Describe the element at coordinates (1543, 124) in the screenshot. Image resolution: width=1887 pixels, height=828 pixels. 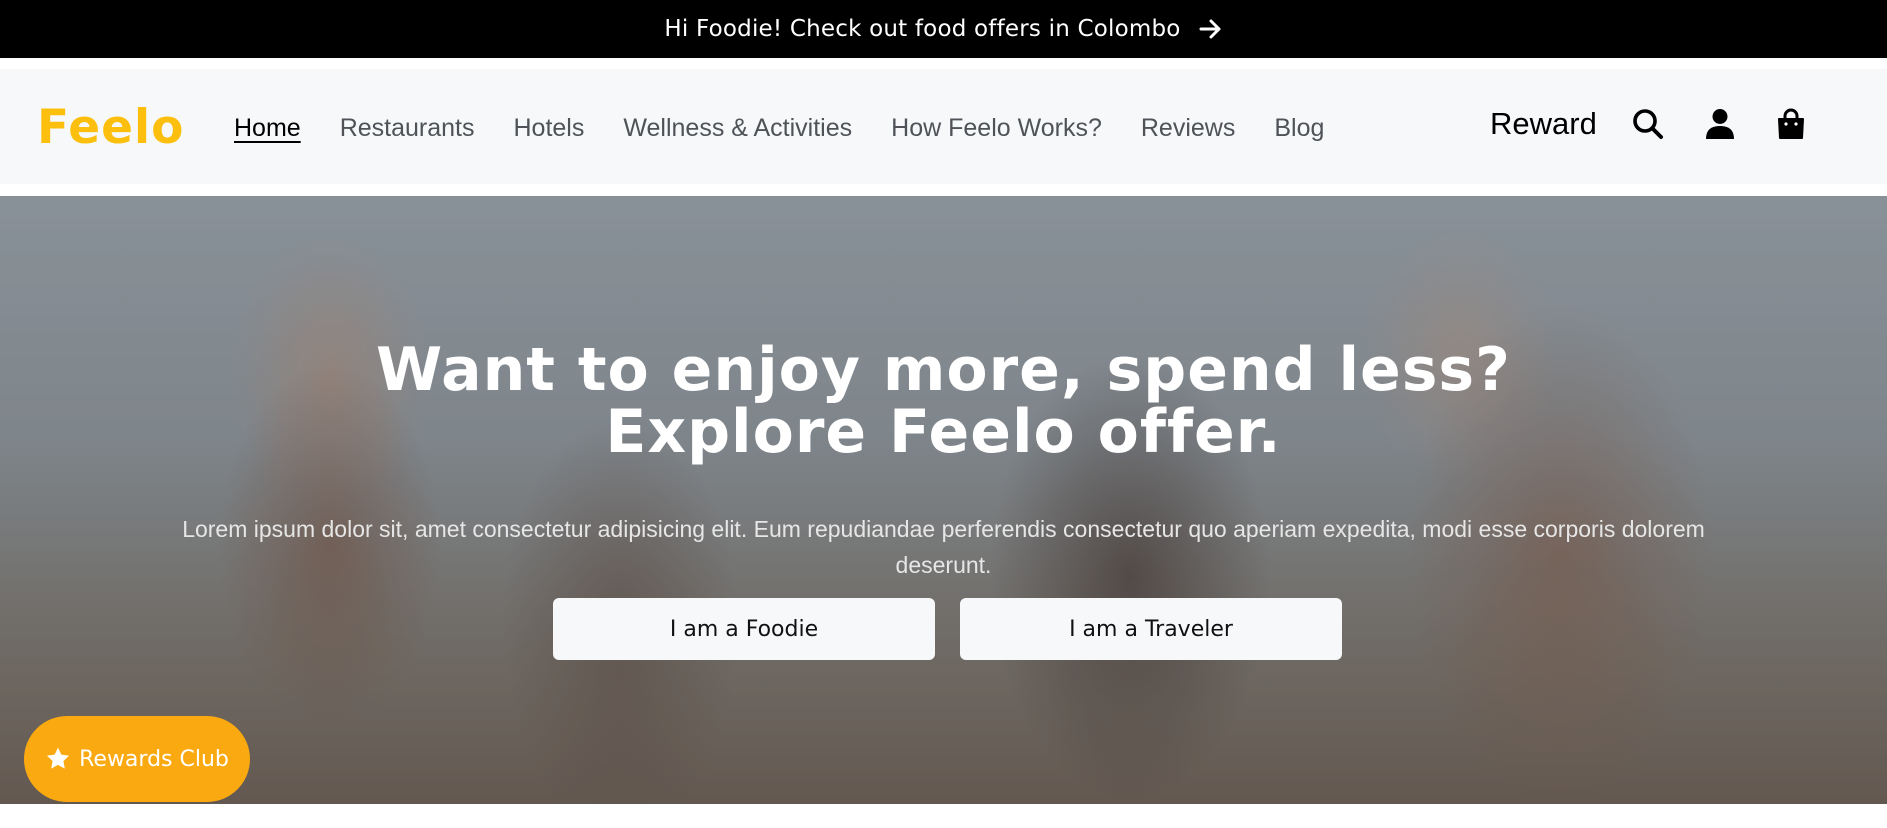
I see `reward-link: Reward` at that location.